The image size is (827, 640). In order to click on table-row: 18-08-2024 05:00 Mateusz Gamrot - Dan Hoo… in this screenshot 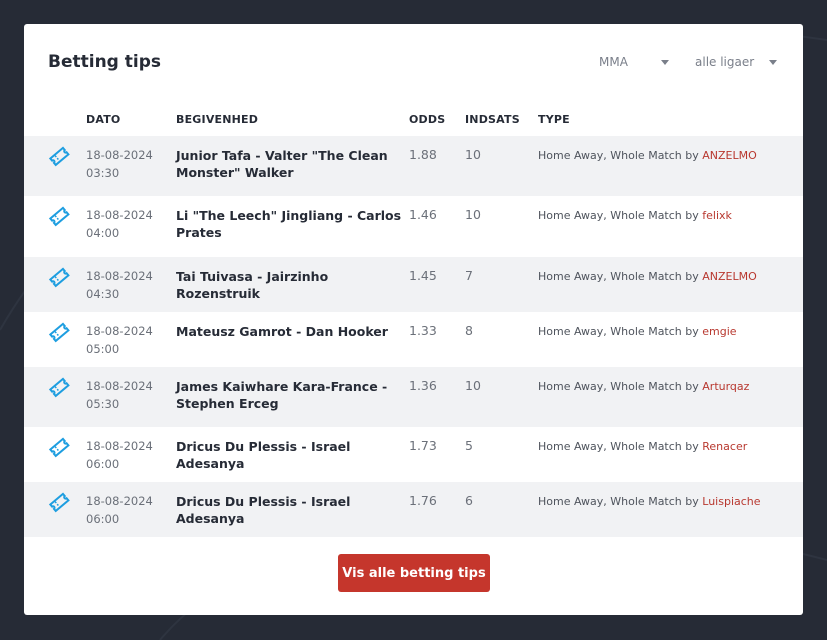, I will do `click(413, 339)`.